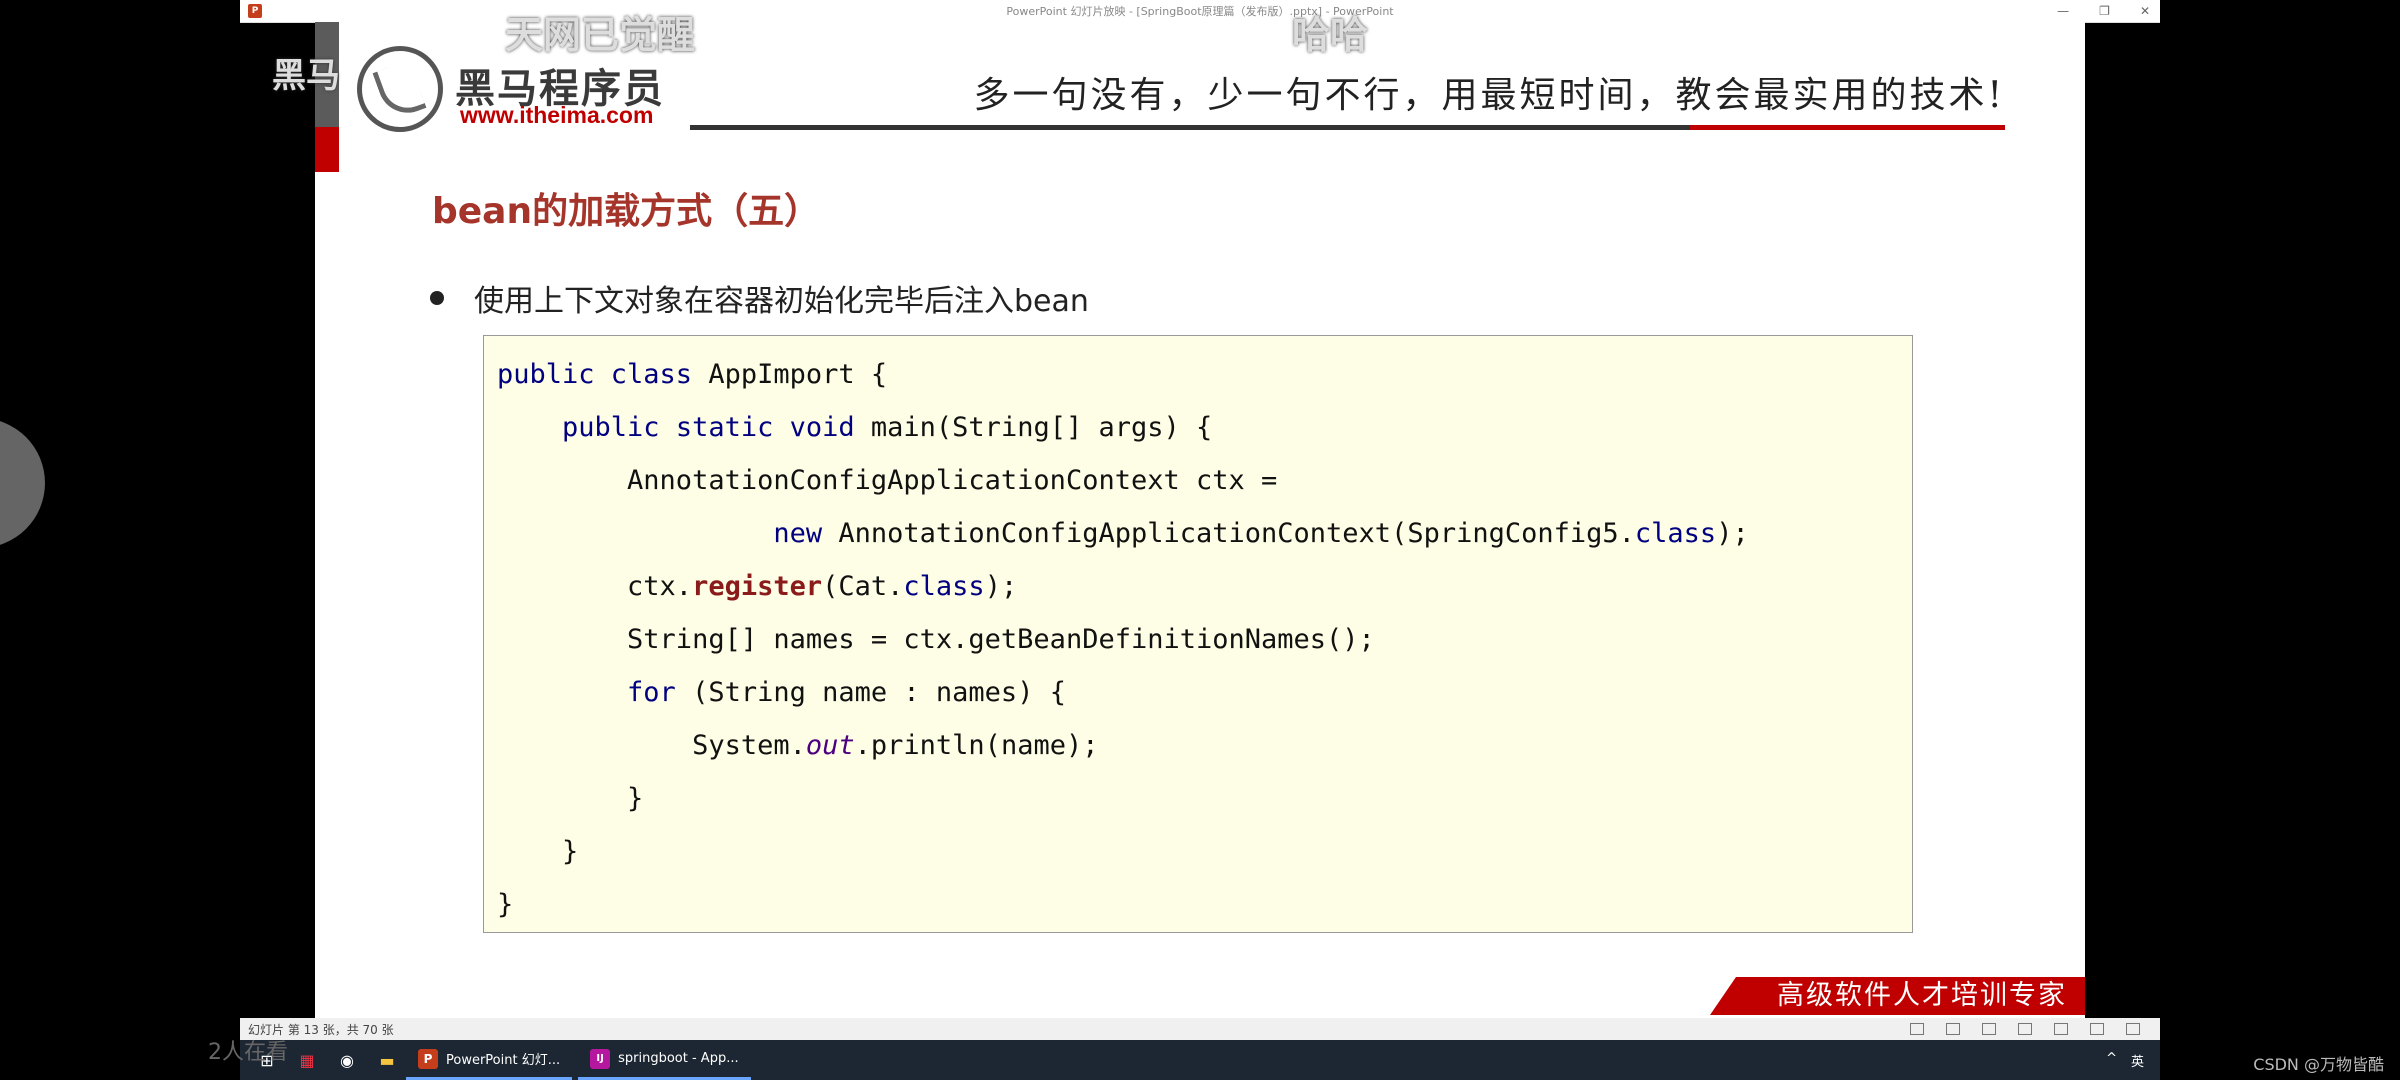 The width and height of the screenshot is (2400, 1080). What do you see at coordinates (976, 745) in the screenshot?
I see `code-text: .println(name);` at bounding box center [976, 745].